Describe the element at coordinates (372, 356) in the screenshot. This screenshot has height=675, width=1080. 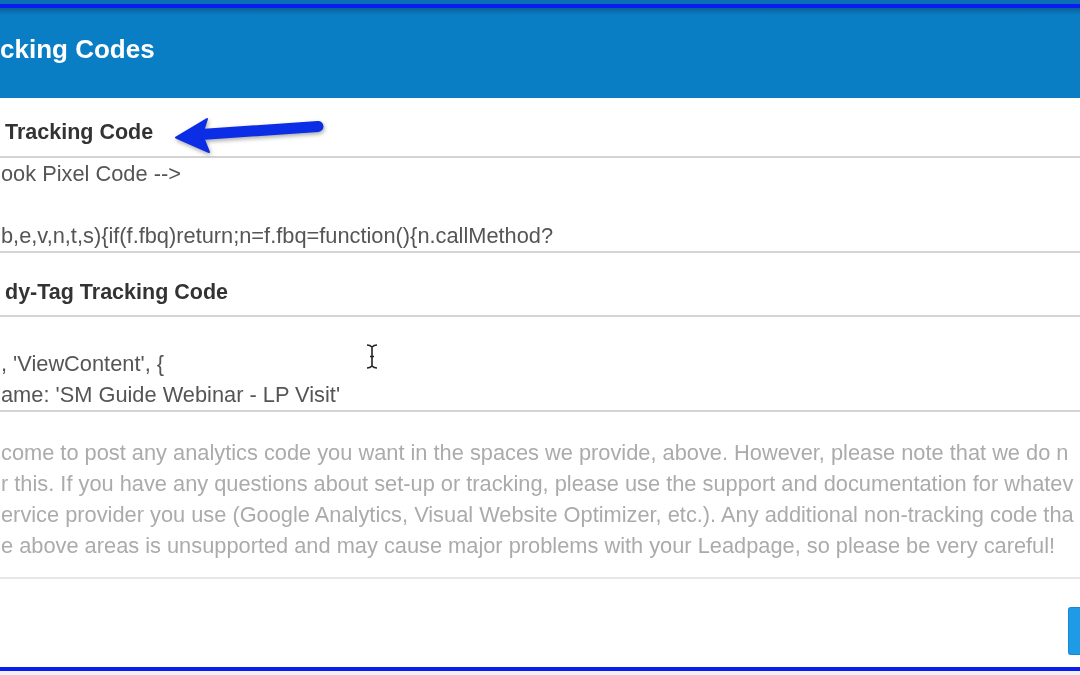
I see `text-cursor-icon` at that location.